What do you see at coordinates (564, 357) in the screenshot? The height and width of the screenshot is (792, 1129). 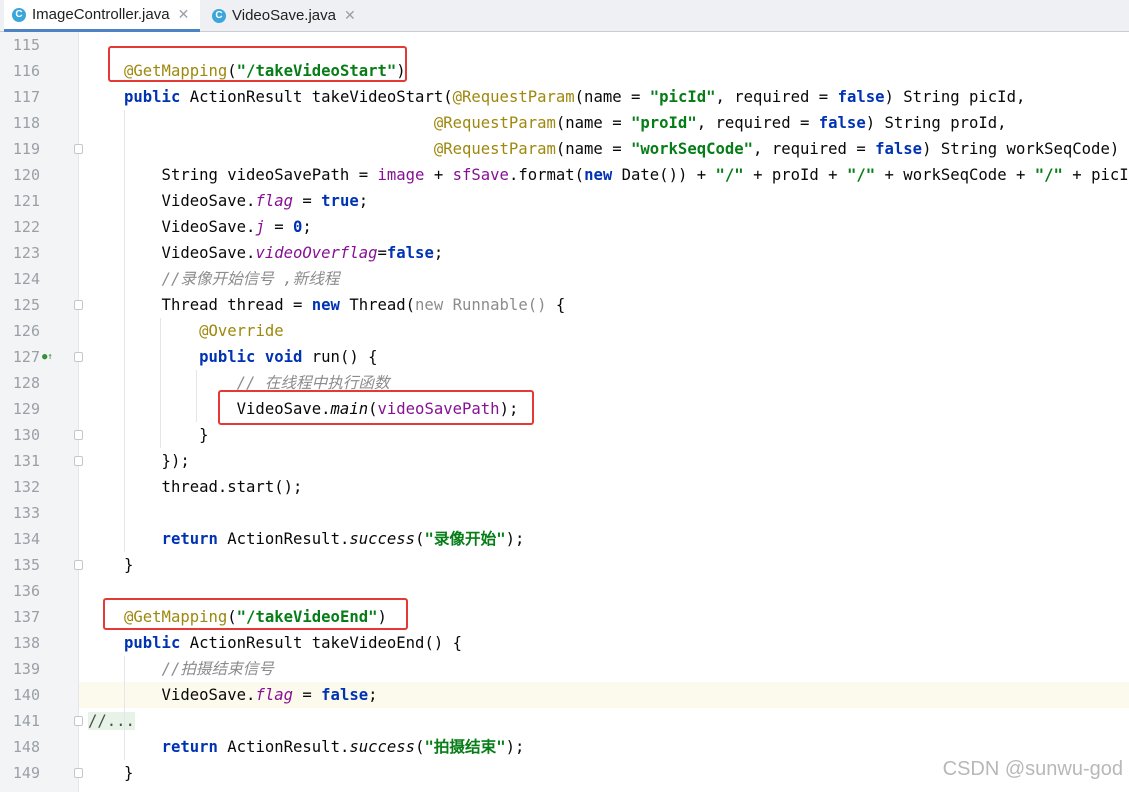 I see `code-line: 127 ●↑ public void run() {` at bounding box center [564, 357].